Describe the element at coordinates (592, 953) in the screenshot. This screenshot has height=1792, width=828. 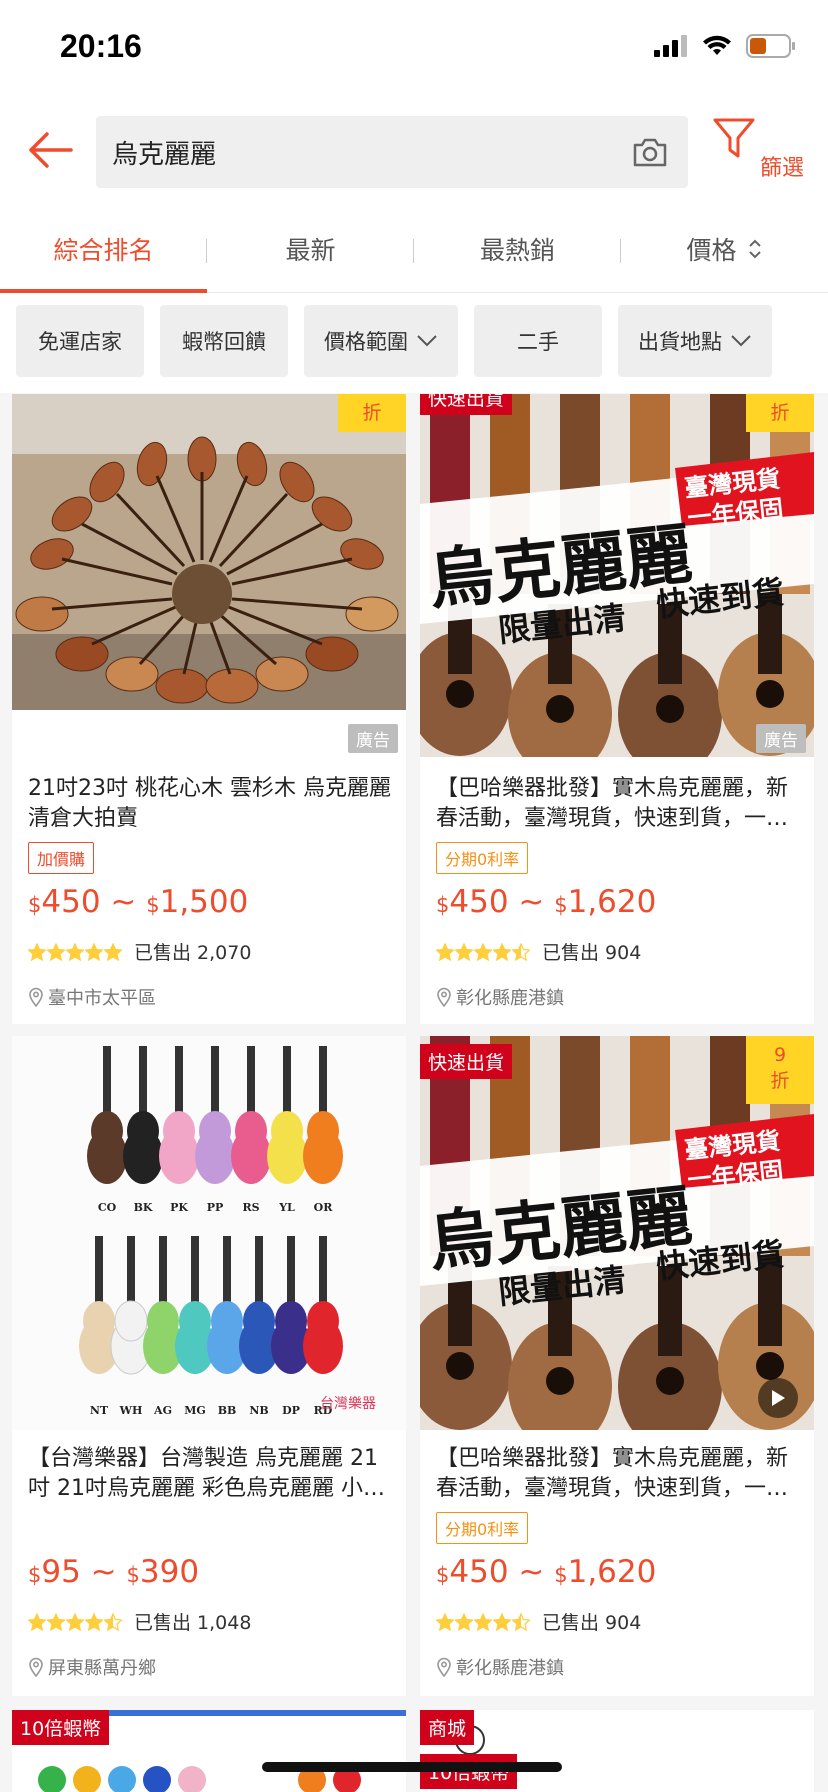
I see `sold-count: 已售出 904` at that location.